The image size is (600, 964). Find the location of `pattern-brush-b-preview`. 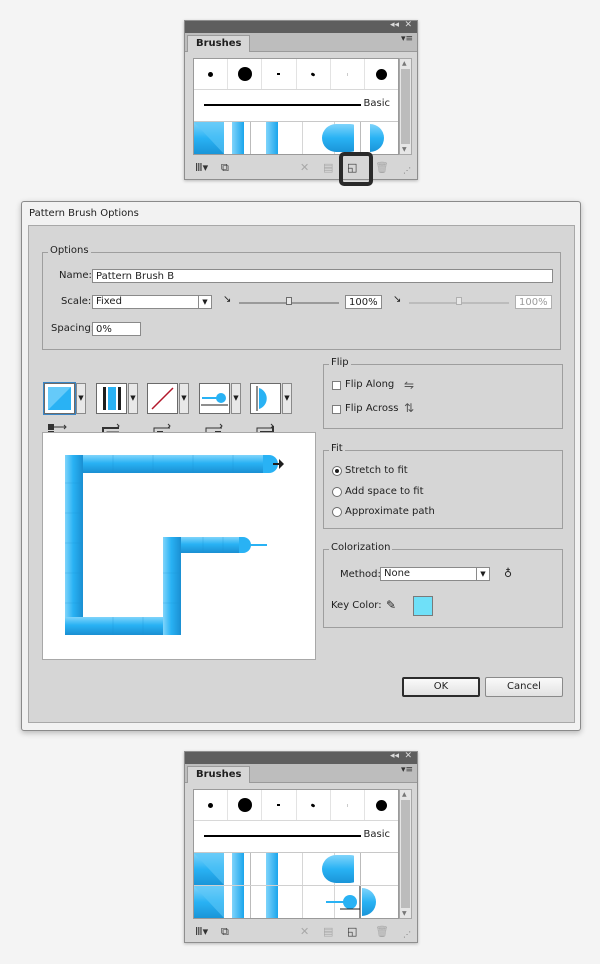

pattern-brush-b-preview is located at coordinates (285, 902).